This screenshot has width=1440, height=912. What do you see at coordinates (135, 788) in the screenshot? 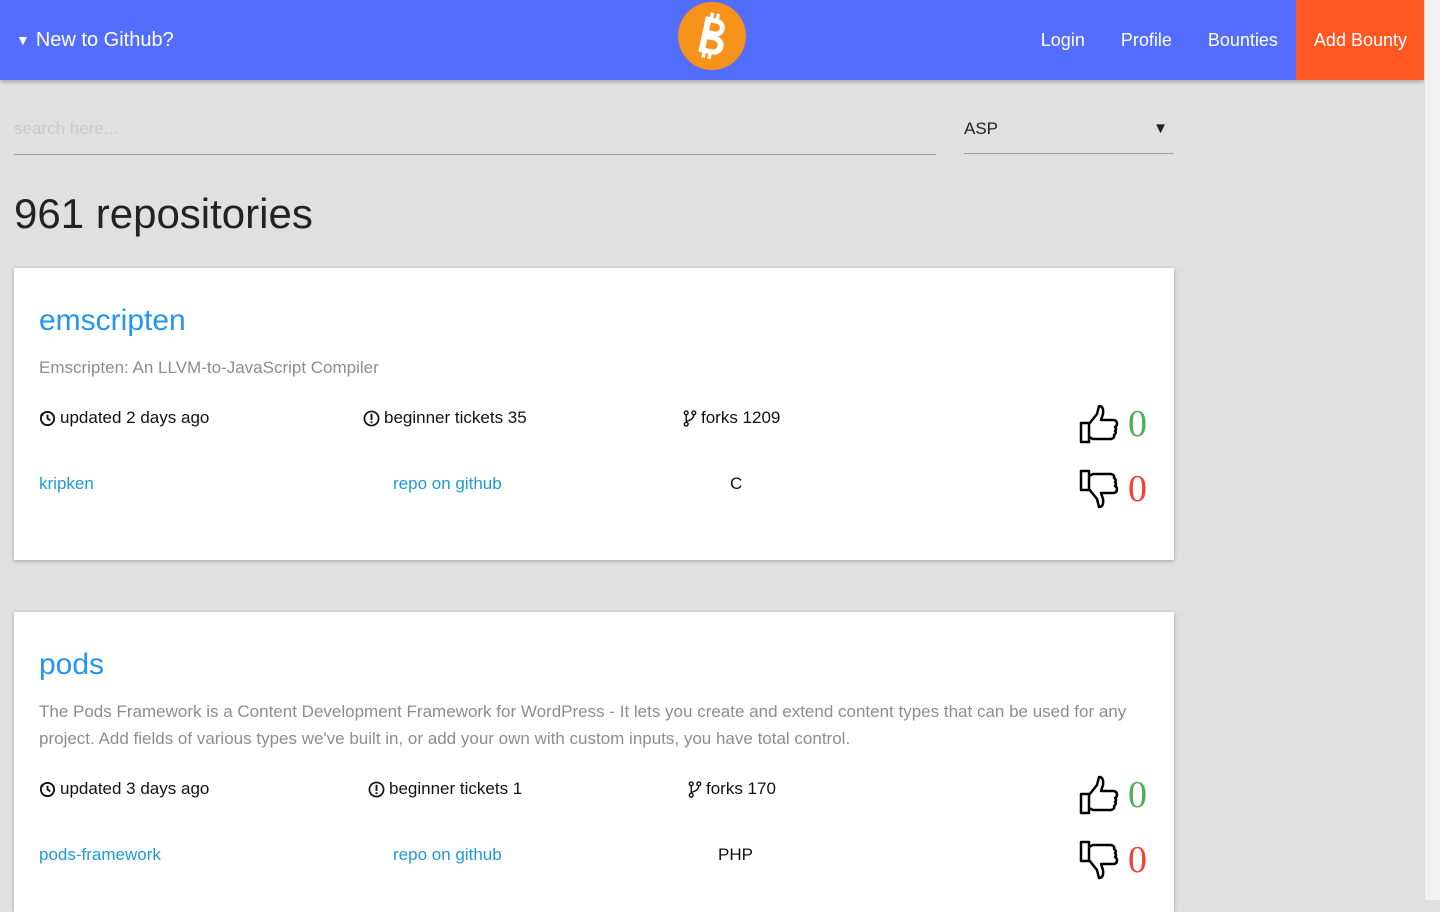
I see `repo-updated-text: updated 3 days ago` at bounding box center [135, 788].